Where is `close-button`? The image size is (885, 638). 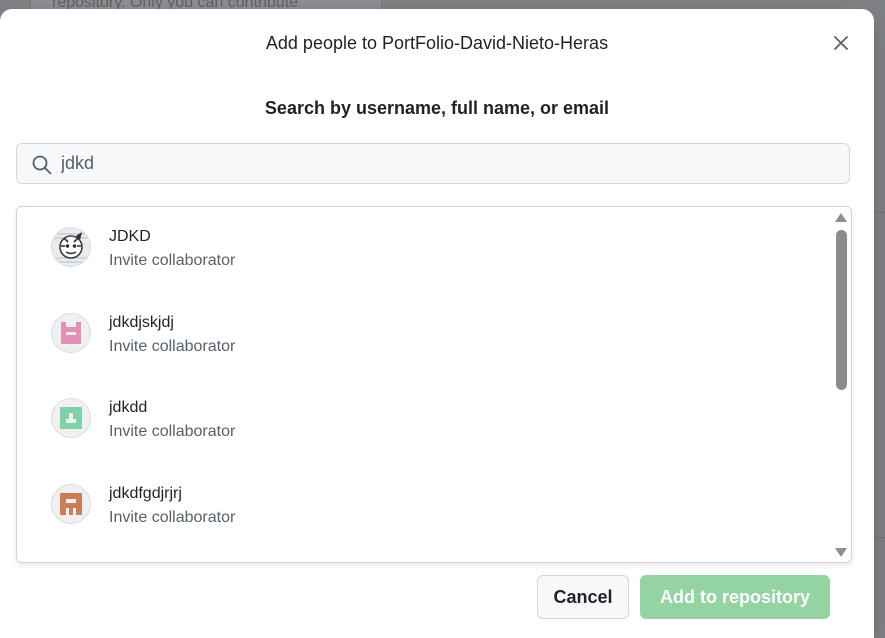 close-button is located at coordinates (841, 43).